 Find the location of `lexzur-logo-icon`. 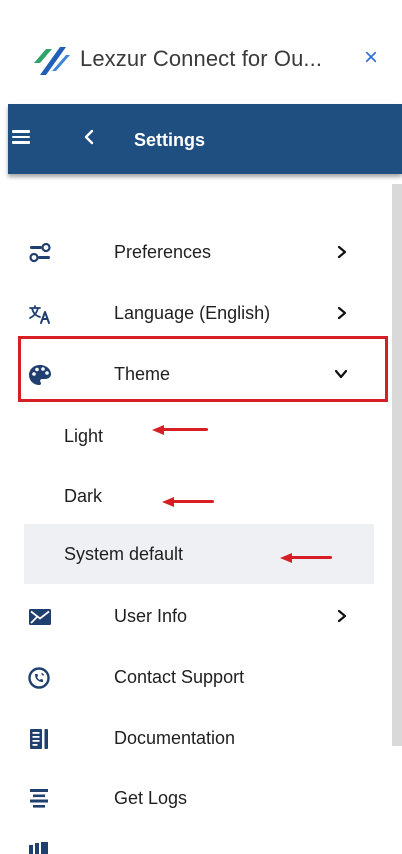

lexzur-logo-icon is located at coordinates (52, 61).